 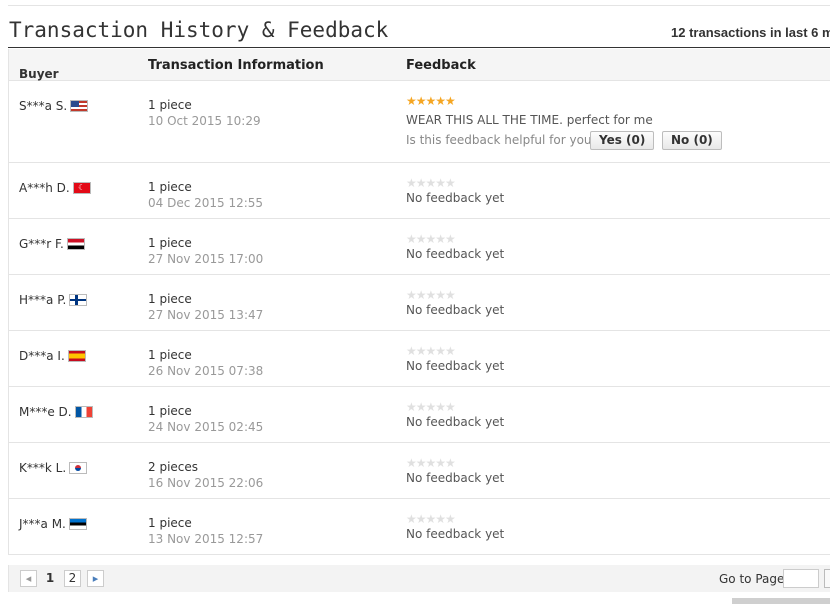 What do you see at coordinates (692, 140) in the screenshot?
I see `helpful-no-button: No (0)` at bounding box center [692, 140].